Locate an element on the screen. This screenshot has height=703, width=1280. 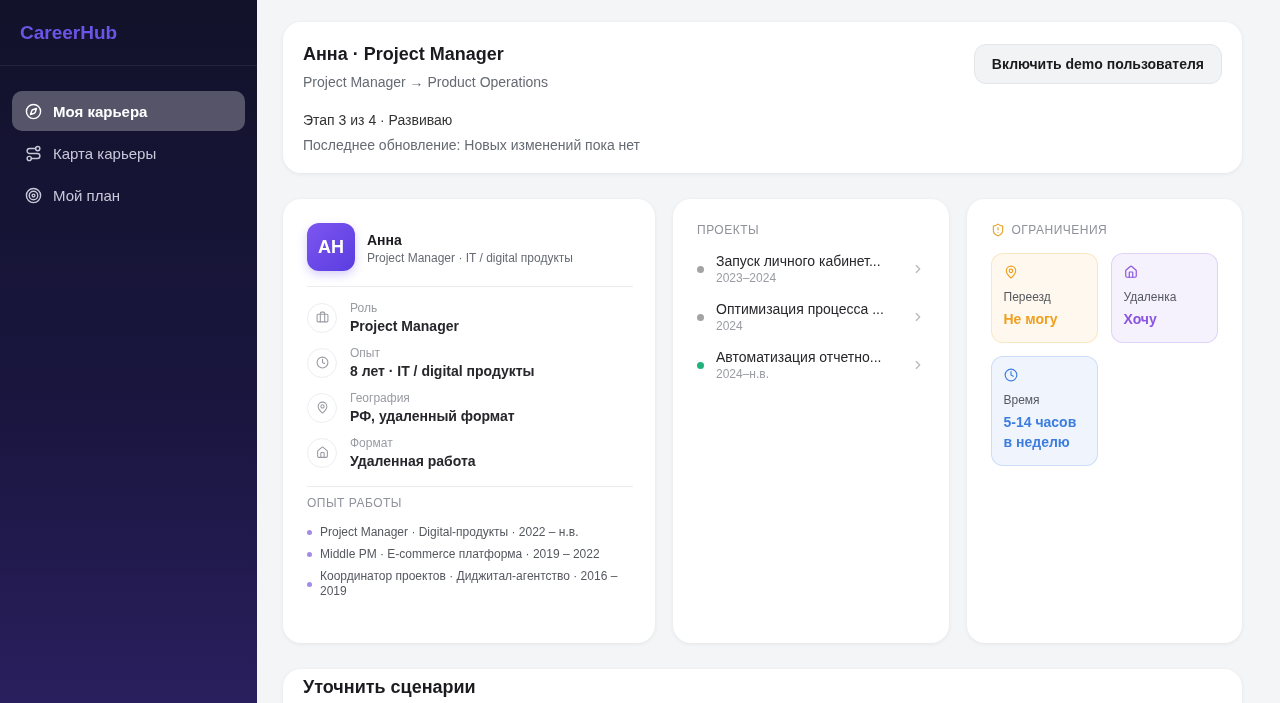
fact-value: Project Manager is located at coordinates (404, 326).